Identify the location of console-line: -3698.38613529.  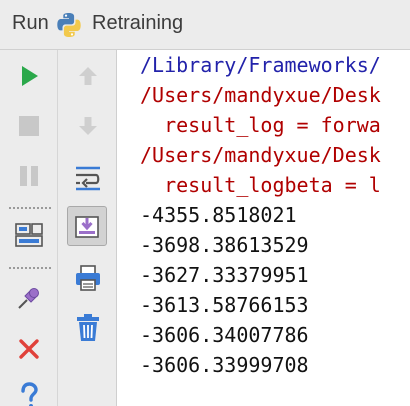
(224, 245).